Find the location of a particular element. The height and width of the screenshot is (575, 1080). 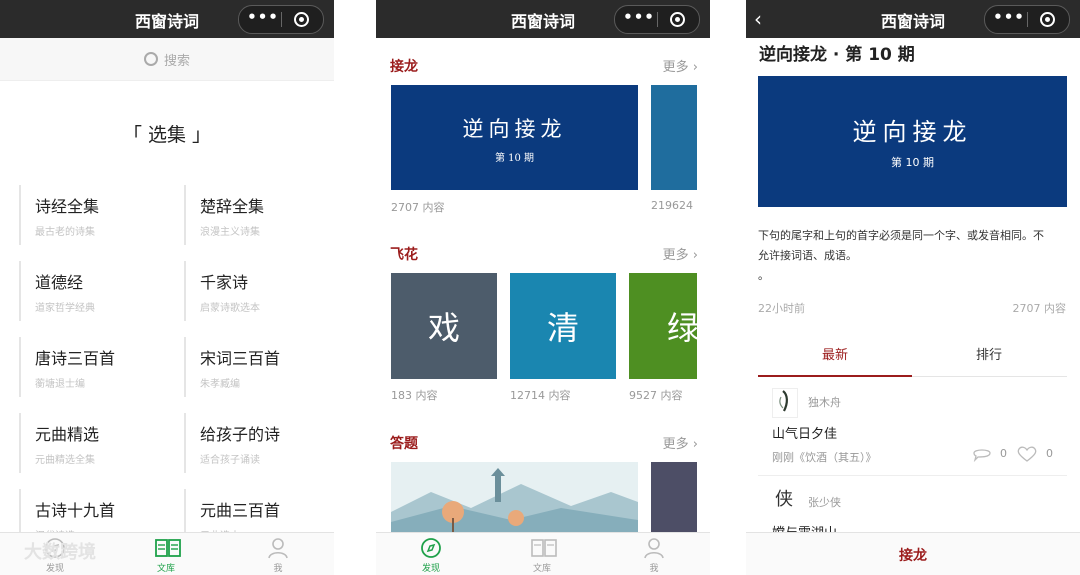

banner-subtitle: 第 10 期 is located at coordinates (912, 162).